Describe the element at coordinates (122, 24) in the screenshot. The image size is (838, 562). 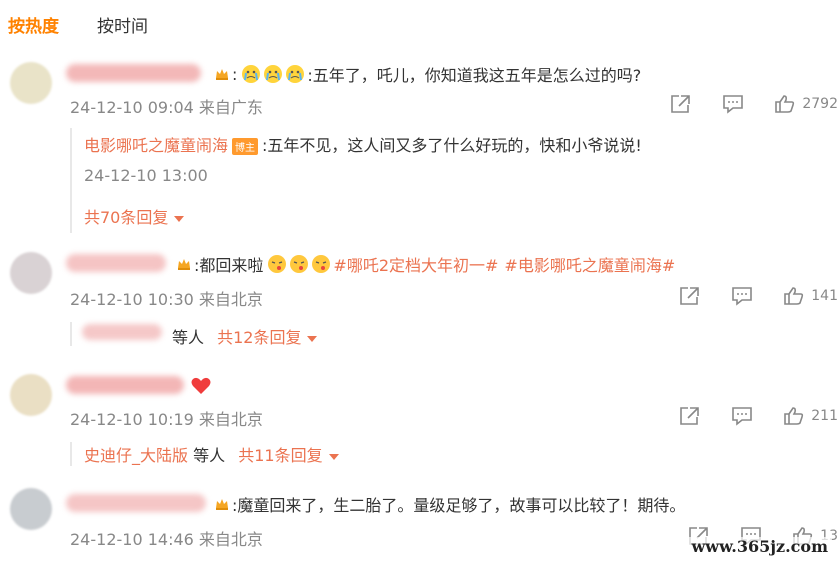
I see `tab-time: 按时间` at that location.